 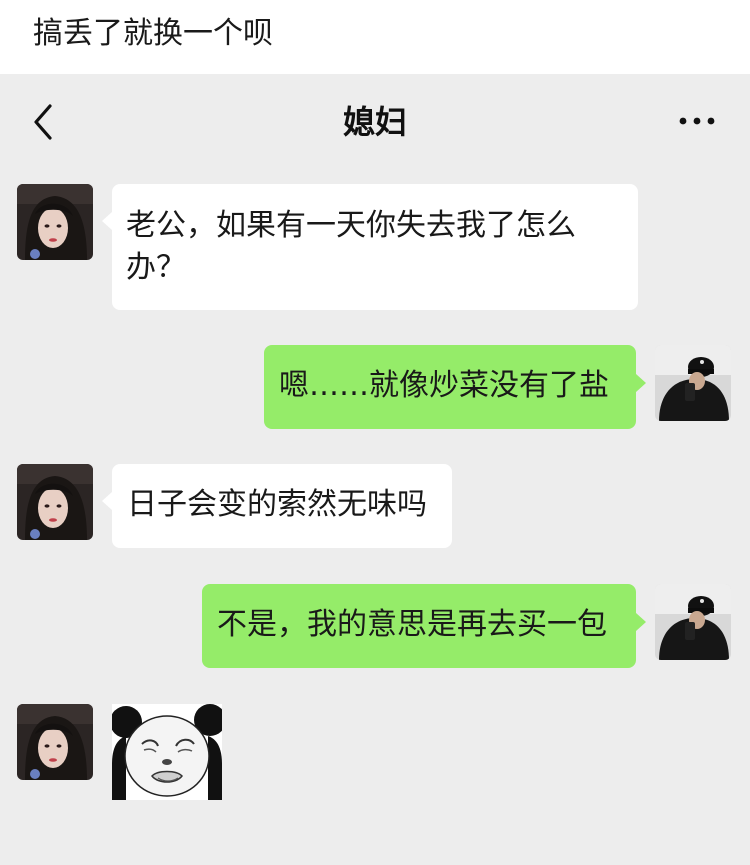 What do you see at coordinates (153, 33) in the screenshot?
I see `post-caption: 搞丢了就换一个呗` at bounding box center [153, 33].